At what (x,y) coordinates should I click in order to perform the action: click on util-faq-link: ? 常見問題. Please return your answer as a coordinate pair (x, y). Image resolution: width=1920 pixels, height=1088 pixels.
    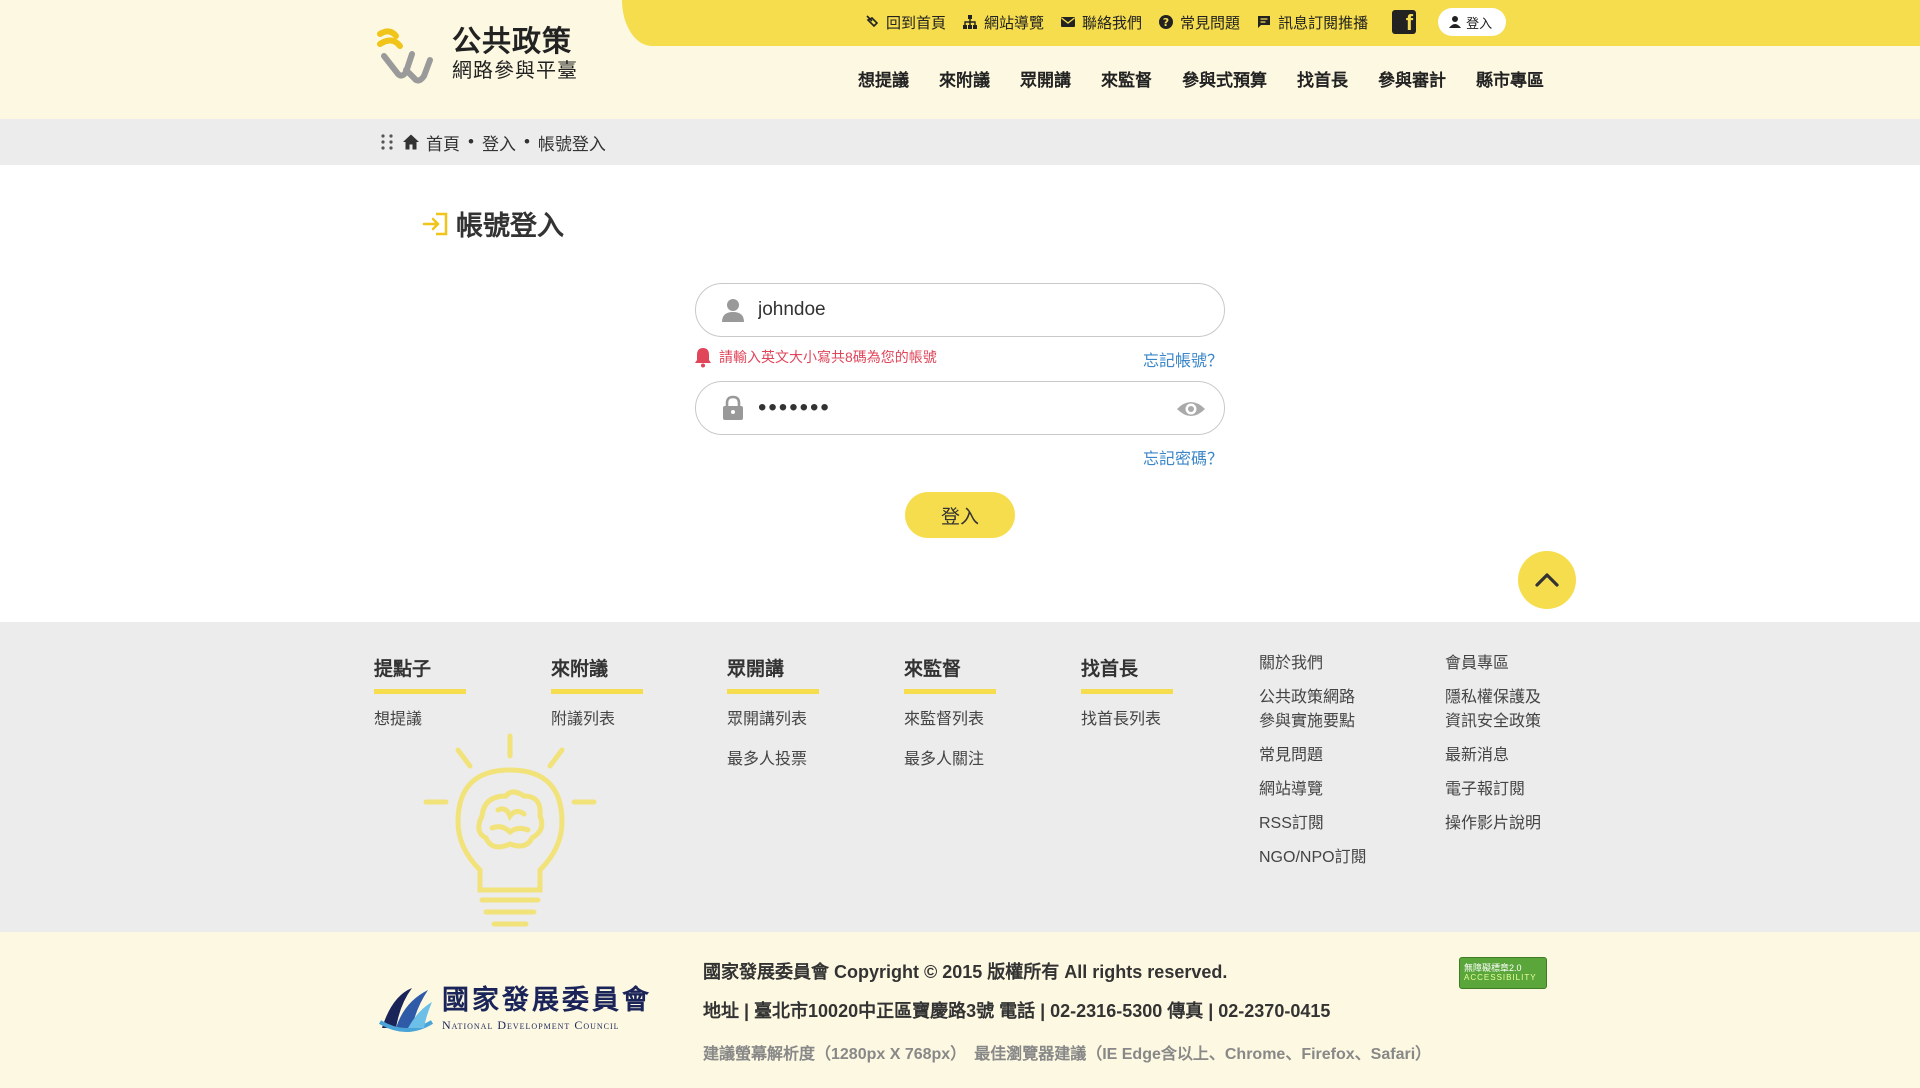
    Looking at the image, I should click on (1199, 22).